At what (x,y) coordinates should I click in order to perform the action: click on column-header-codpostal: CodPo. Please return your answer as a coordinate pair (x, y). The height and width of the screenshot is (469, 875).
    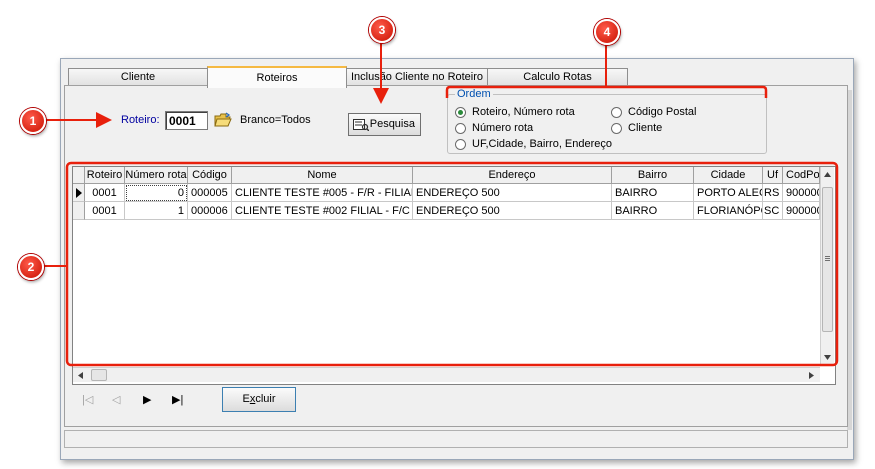
    Looking at the image, I should click on (801, 175).